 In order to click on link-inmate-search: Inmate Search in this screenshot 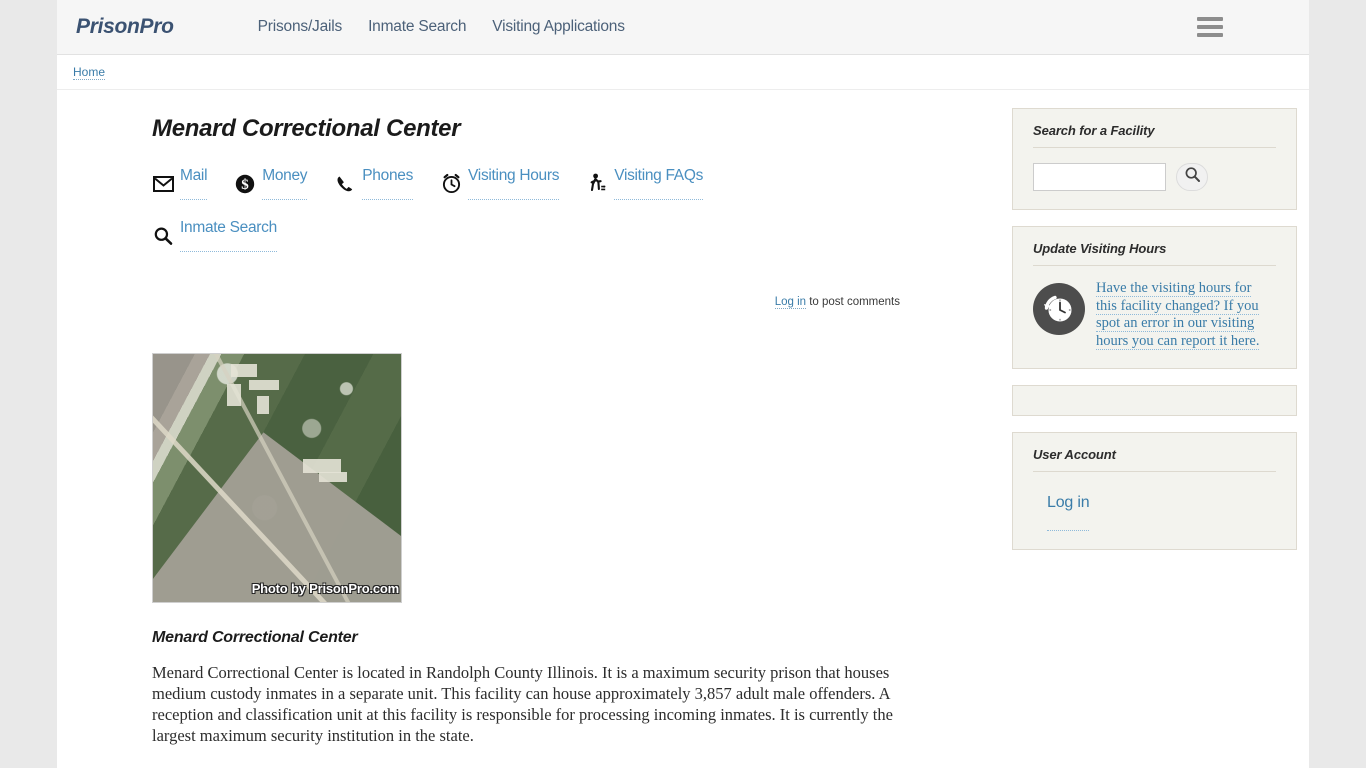, I will do `click(214, 235)`.